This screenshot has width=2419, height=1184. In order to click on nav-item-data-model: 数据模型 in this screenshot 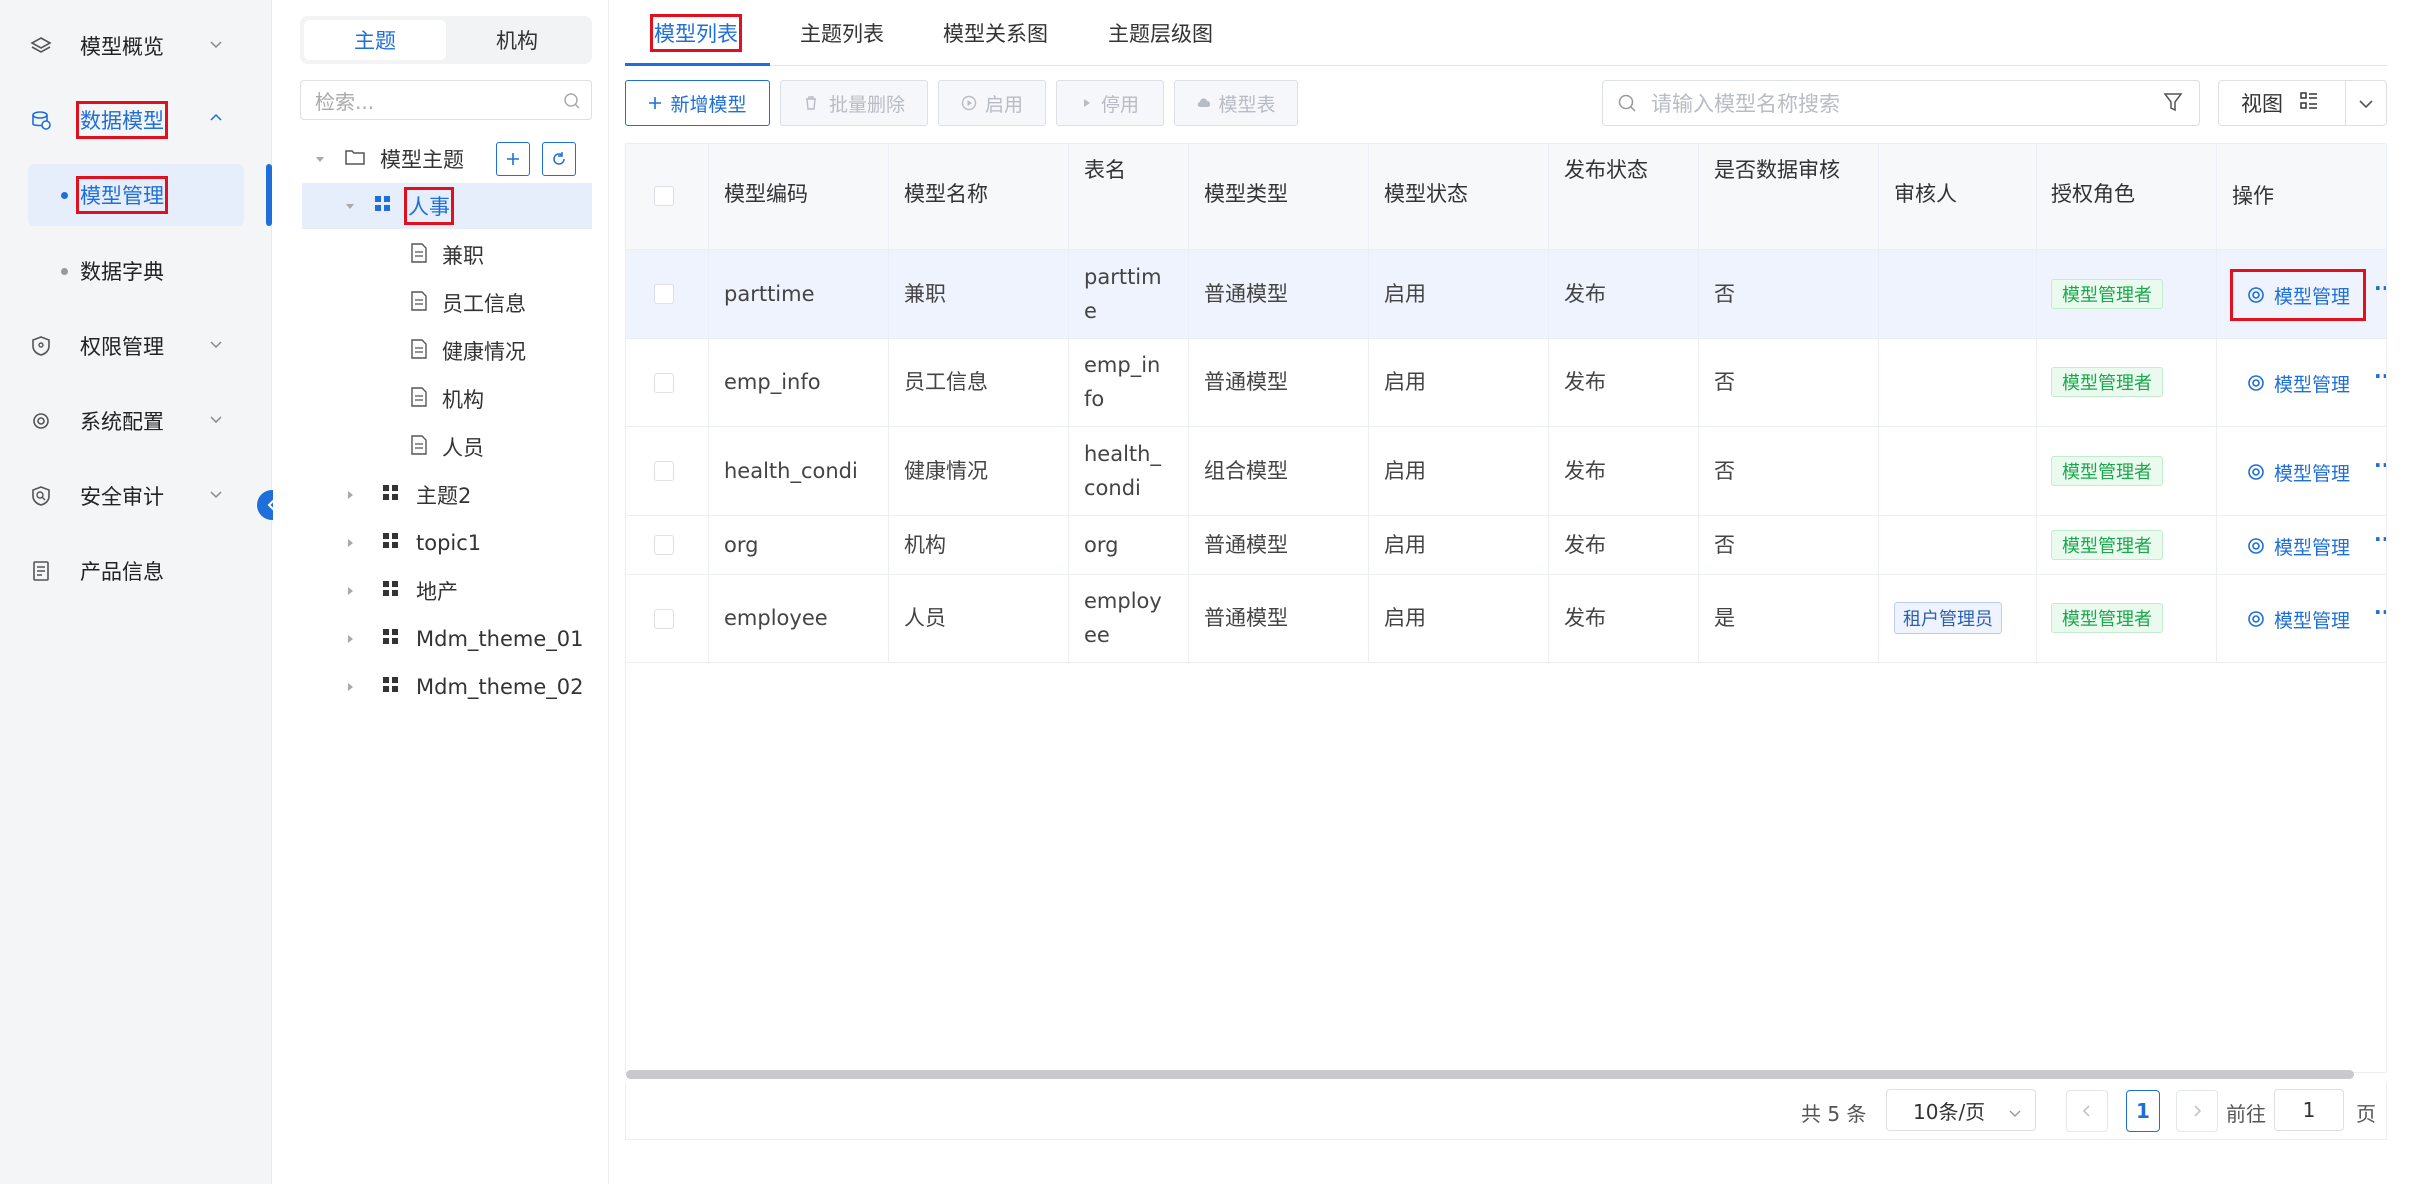, I will do `click(138, 120)`.